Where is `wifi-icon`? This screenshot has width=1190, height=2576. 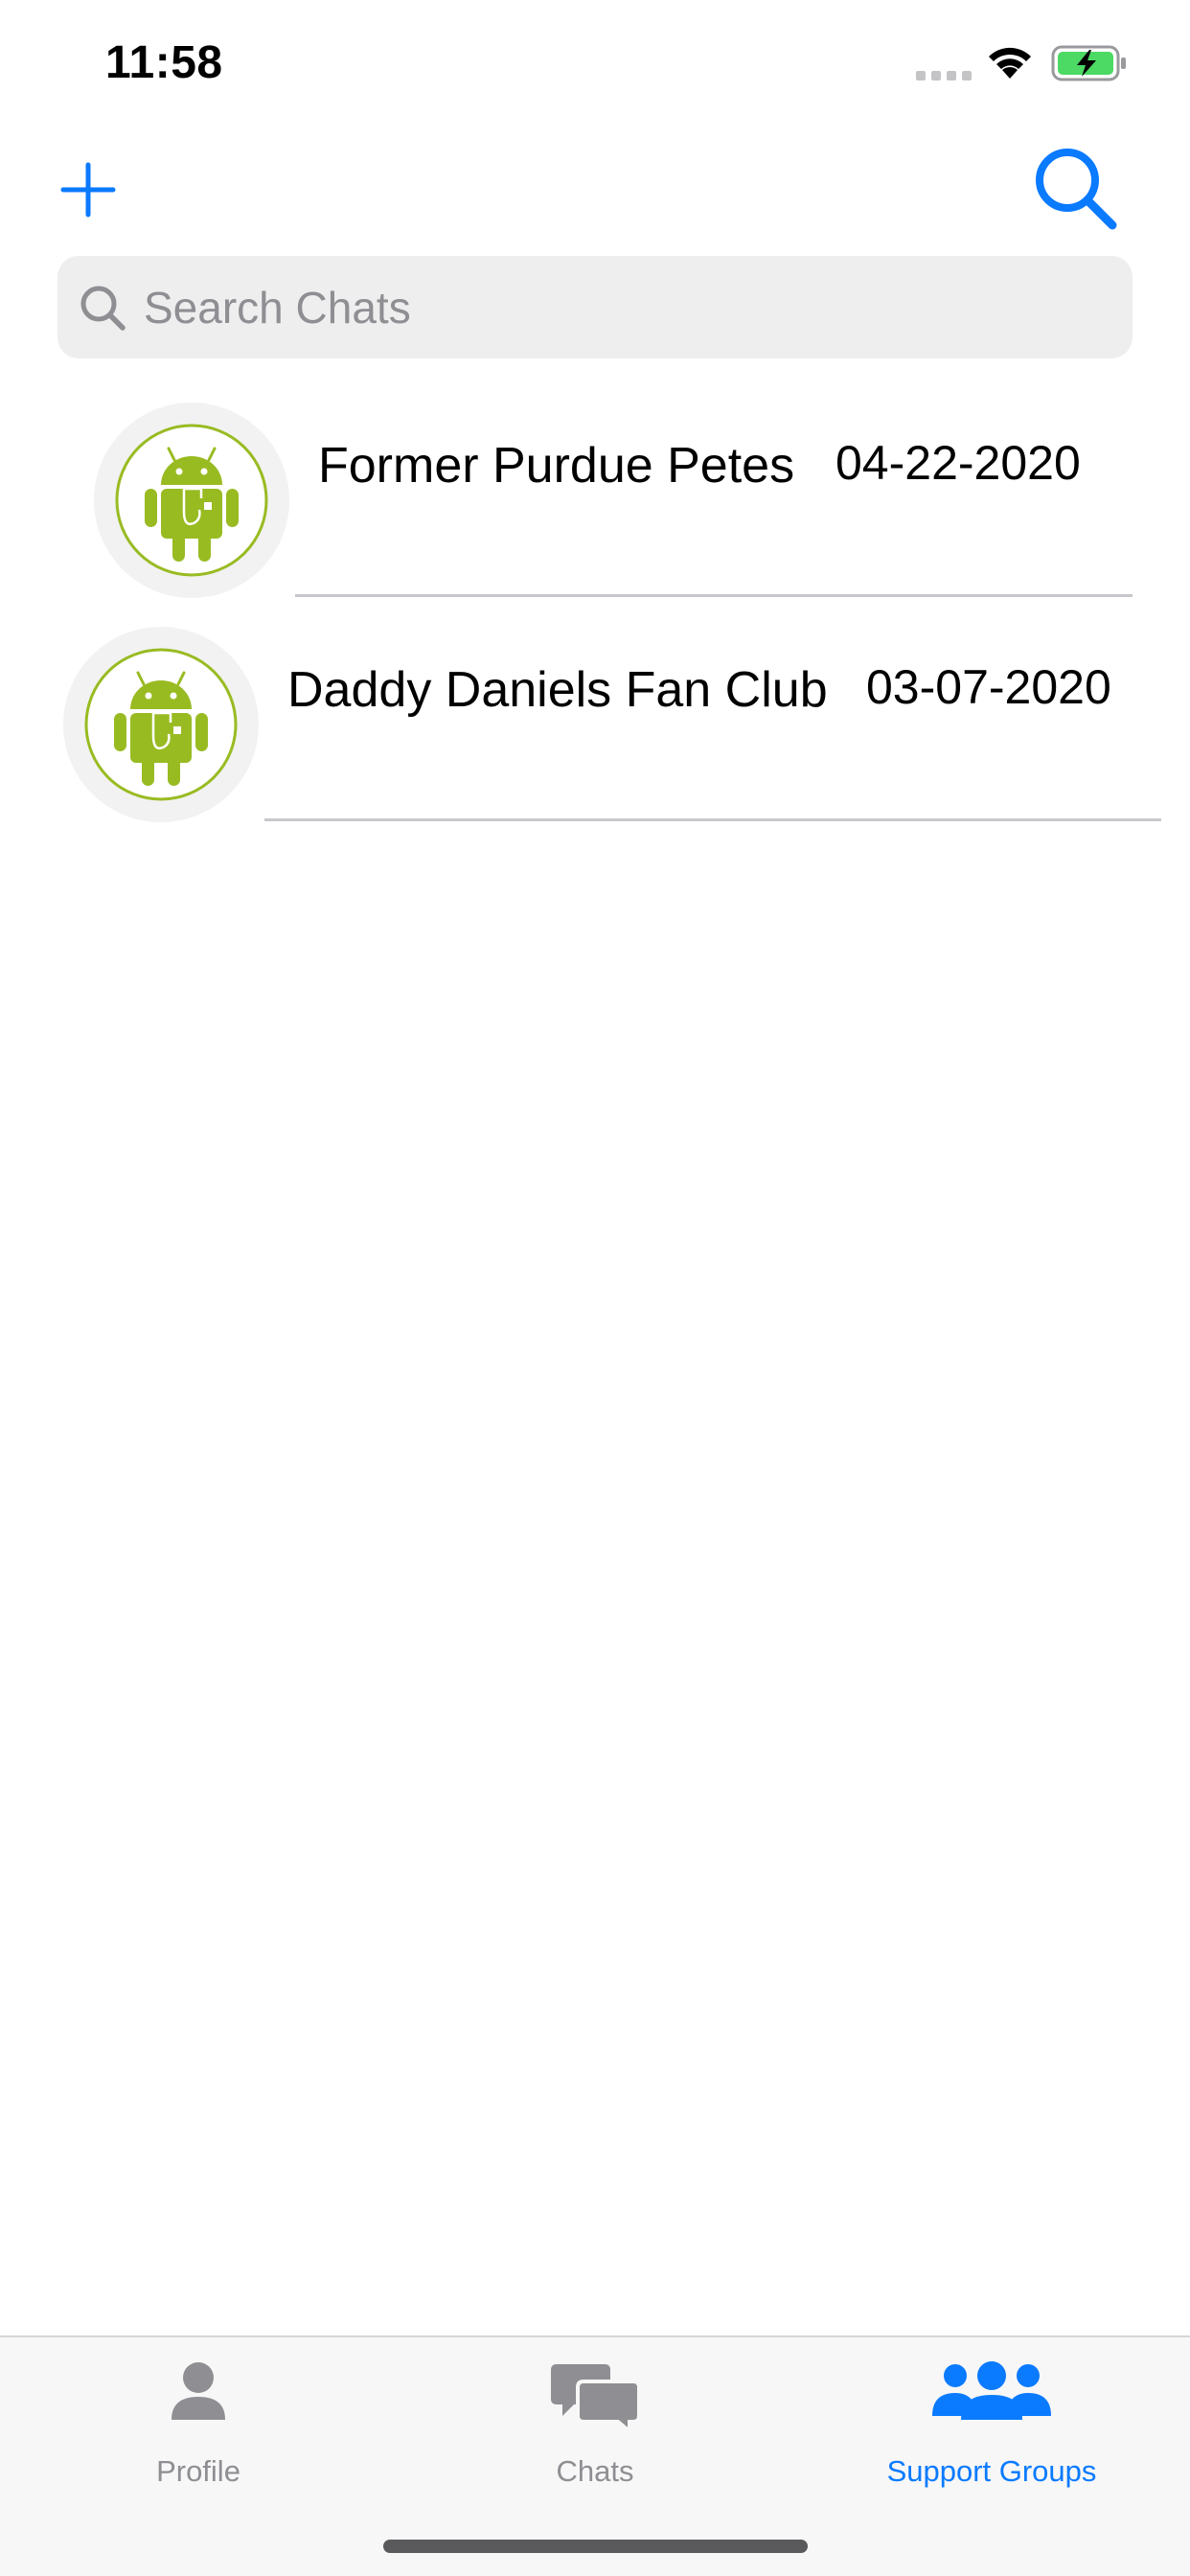 wifi-icon is located at coordinates (1010, 63).